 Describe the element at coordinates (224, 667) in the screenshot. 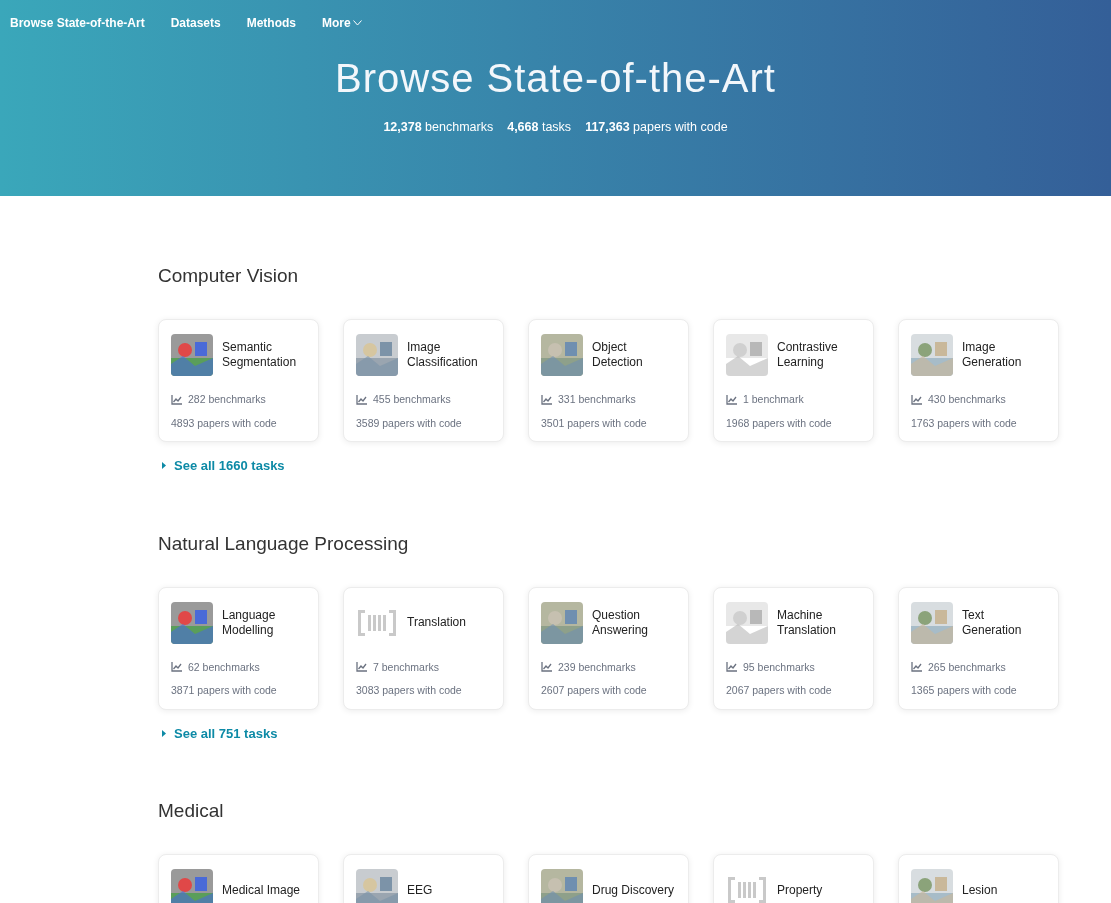

I see `benchmark-count: 62 benchmarks` at that location.